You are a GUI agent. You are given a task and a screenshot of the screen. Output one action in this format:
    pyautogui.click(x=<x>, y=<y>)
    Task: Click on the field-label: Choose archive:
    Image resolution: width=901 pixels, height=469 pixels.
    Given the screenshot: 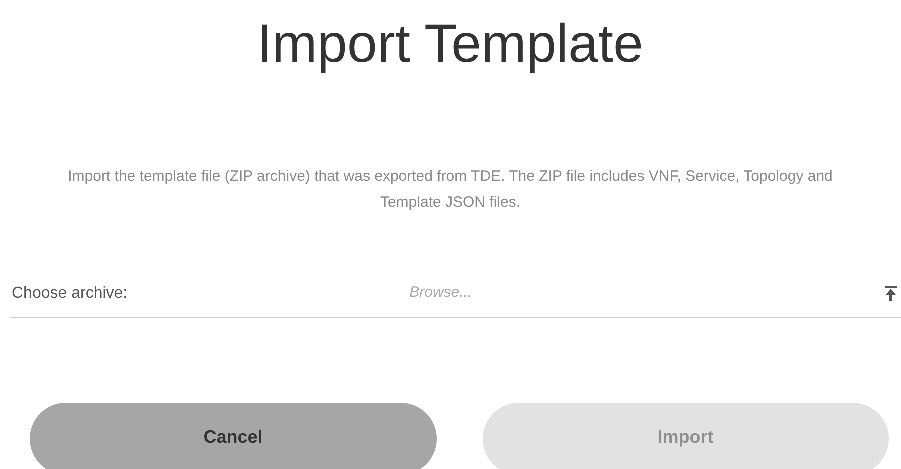 What is the action you would take?
    pyautogui.click(x=70, y=294)
    